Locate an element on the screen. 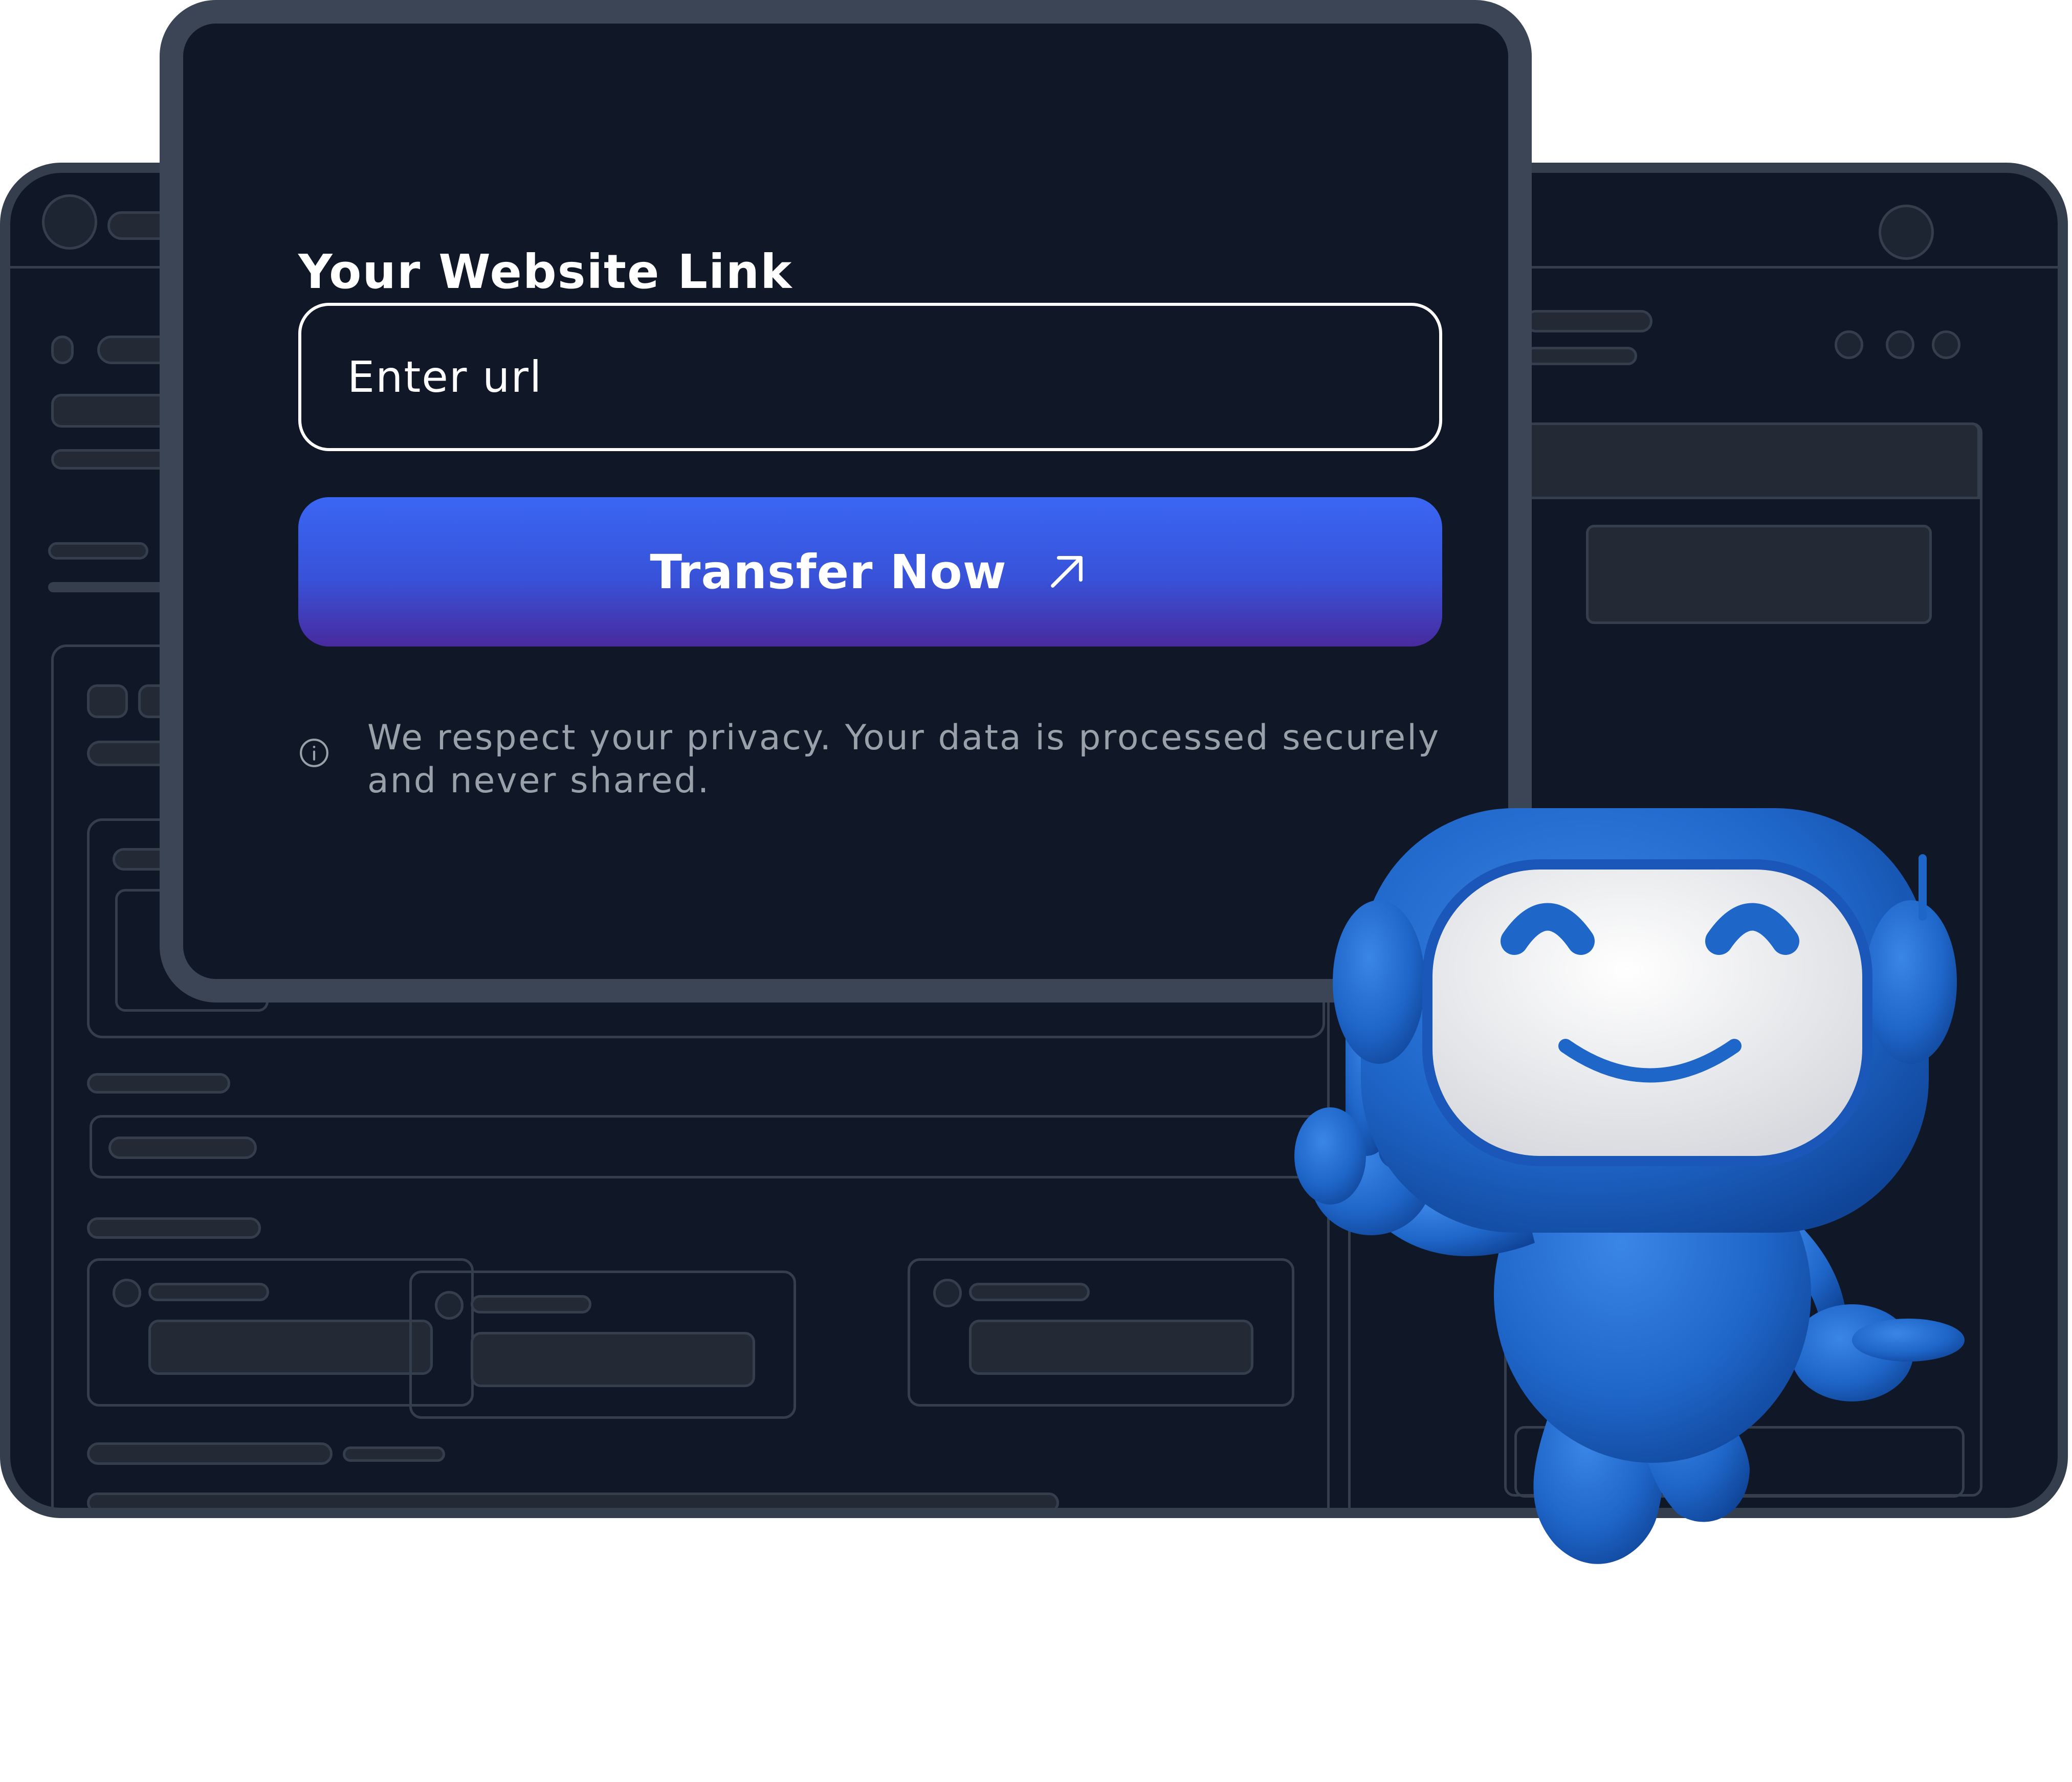  skeleton-field is located at coordinates (709, 1146).